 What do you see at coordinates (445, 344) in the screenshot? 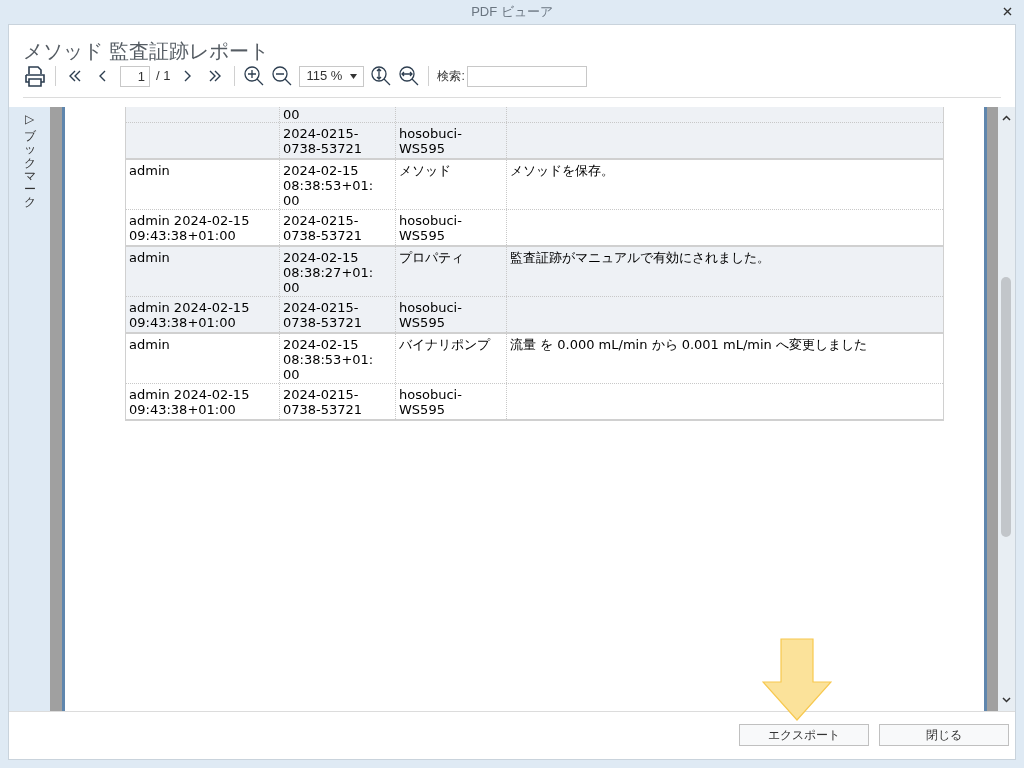
I see `table-cell-text: バイナリポンプ` at bounding box center [445, 344].